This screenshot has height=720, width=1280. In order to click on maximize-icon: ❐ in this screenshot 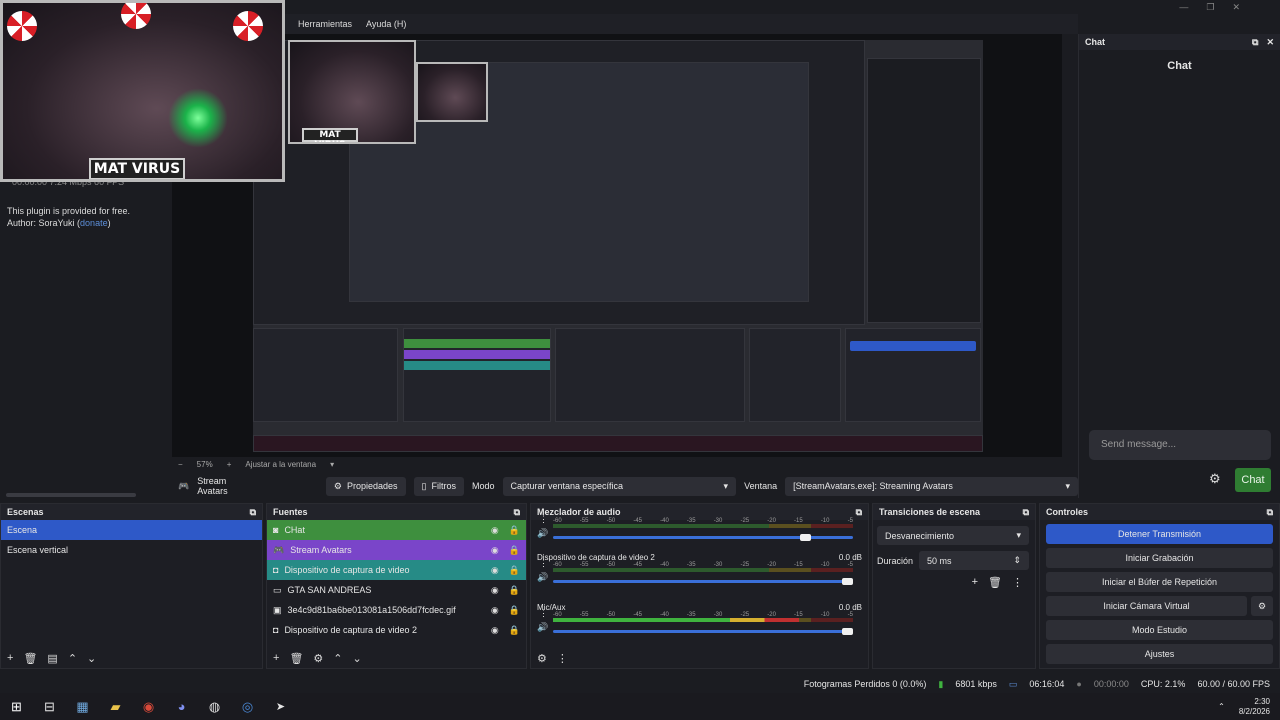, I will do `click(1210, 7)`.